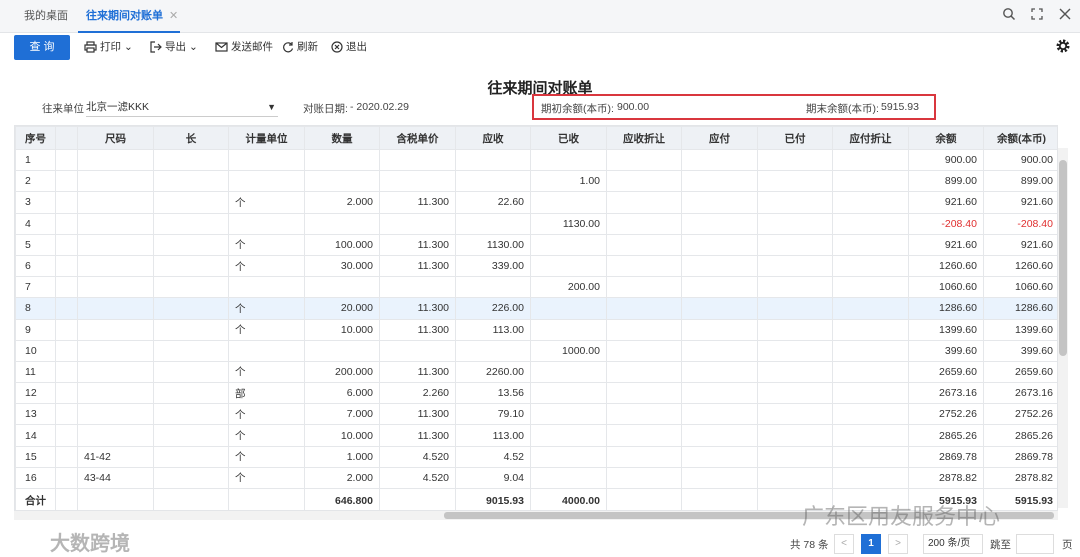  Describe the element at coordinates (1063, 46) in the screenshot. I see `gear-icon` at that location.